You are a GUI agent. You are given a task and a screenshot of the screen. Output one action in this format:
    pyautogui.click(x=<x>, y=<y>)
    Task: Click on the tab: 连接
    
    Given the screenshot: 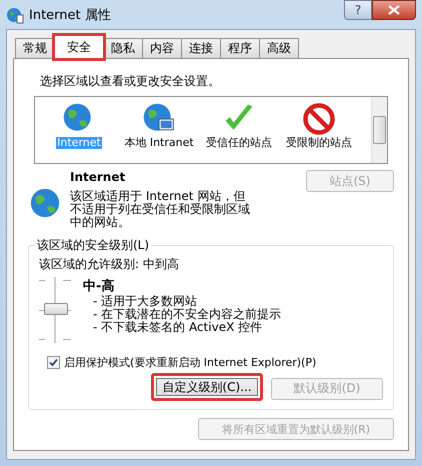 What is the action you would take?
    pyautogui.click(x=201, y=48)
    